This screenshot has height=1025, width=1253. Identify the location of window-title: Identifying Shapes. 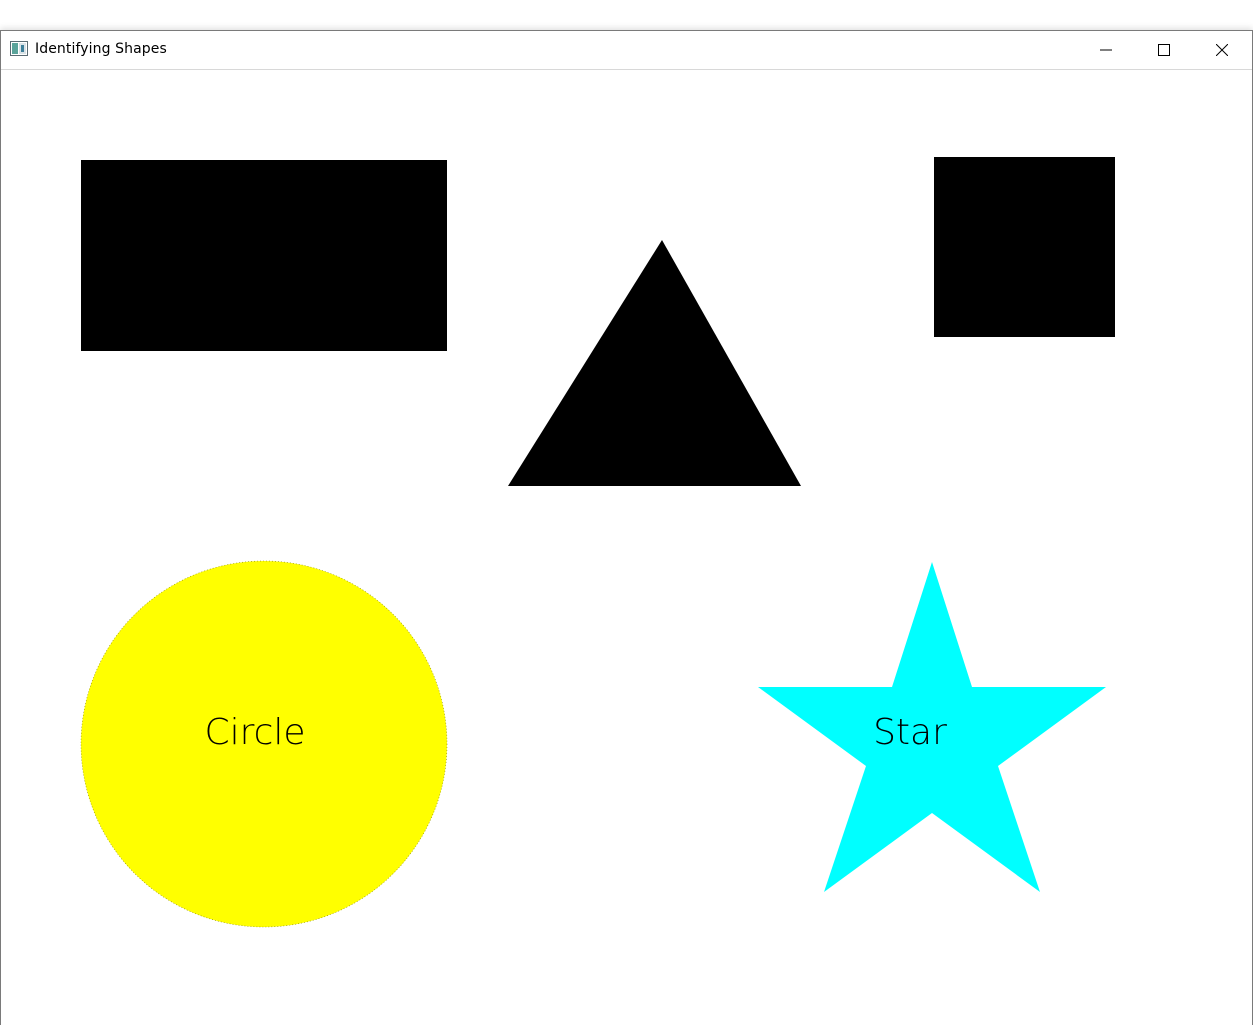
(101, 49).